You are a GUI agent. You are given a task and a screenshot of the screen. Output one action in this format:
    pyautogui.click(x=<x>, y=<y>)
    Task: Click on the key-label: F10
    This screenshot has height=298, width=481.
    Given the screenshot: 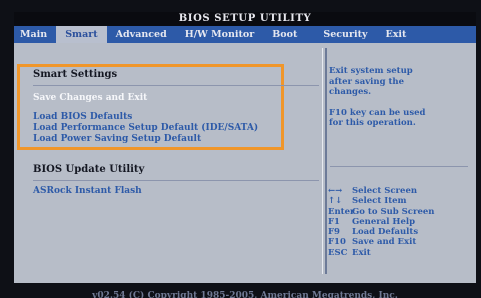 What is the action you would take?
    pyautogui.click(x=337, y=242)
    